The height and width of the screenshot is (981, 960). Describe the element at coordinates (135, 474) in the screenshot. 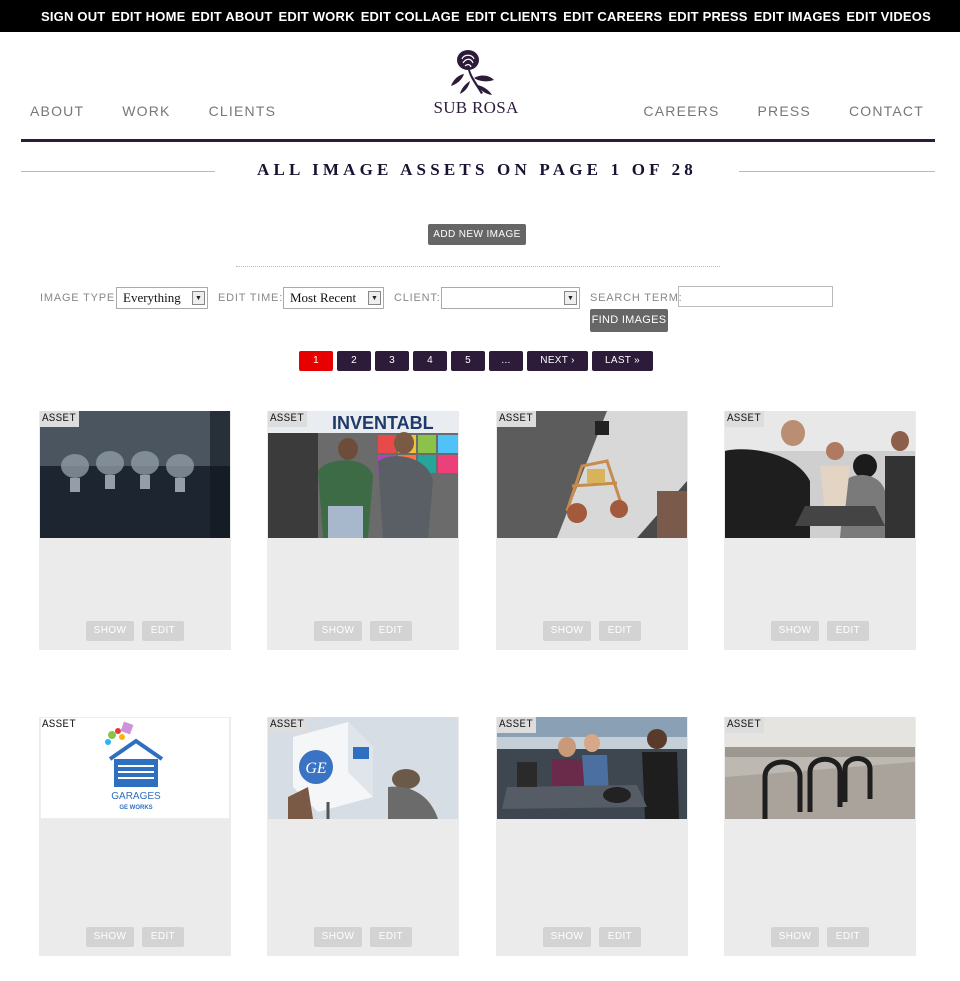

I see `lightbulbs-photo` at that location.